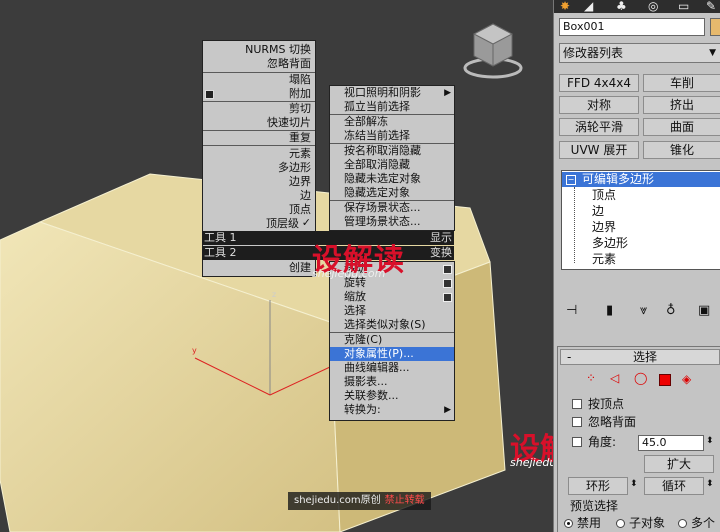 Image resolution: width=720 pixels, height=532 pixels. What do you see at coordinates (289, 123) in the screenshot?
I see `menu-item-quickslice: 快速切片` at bounding box center [289, 123].